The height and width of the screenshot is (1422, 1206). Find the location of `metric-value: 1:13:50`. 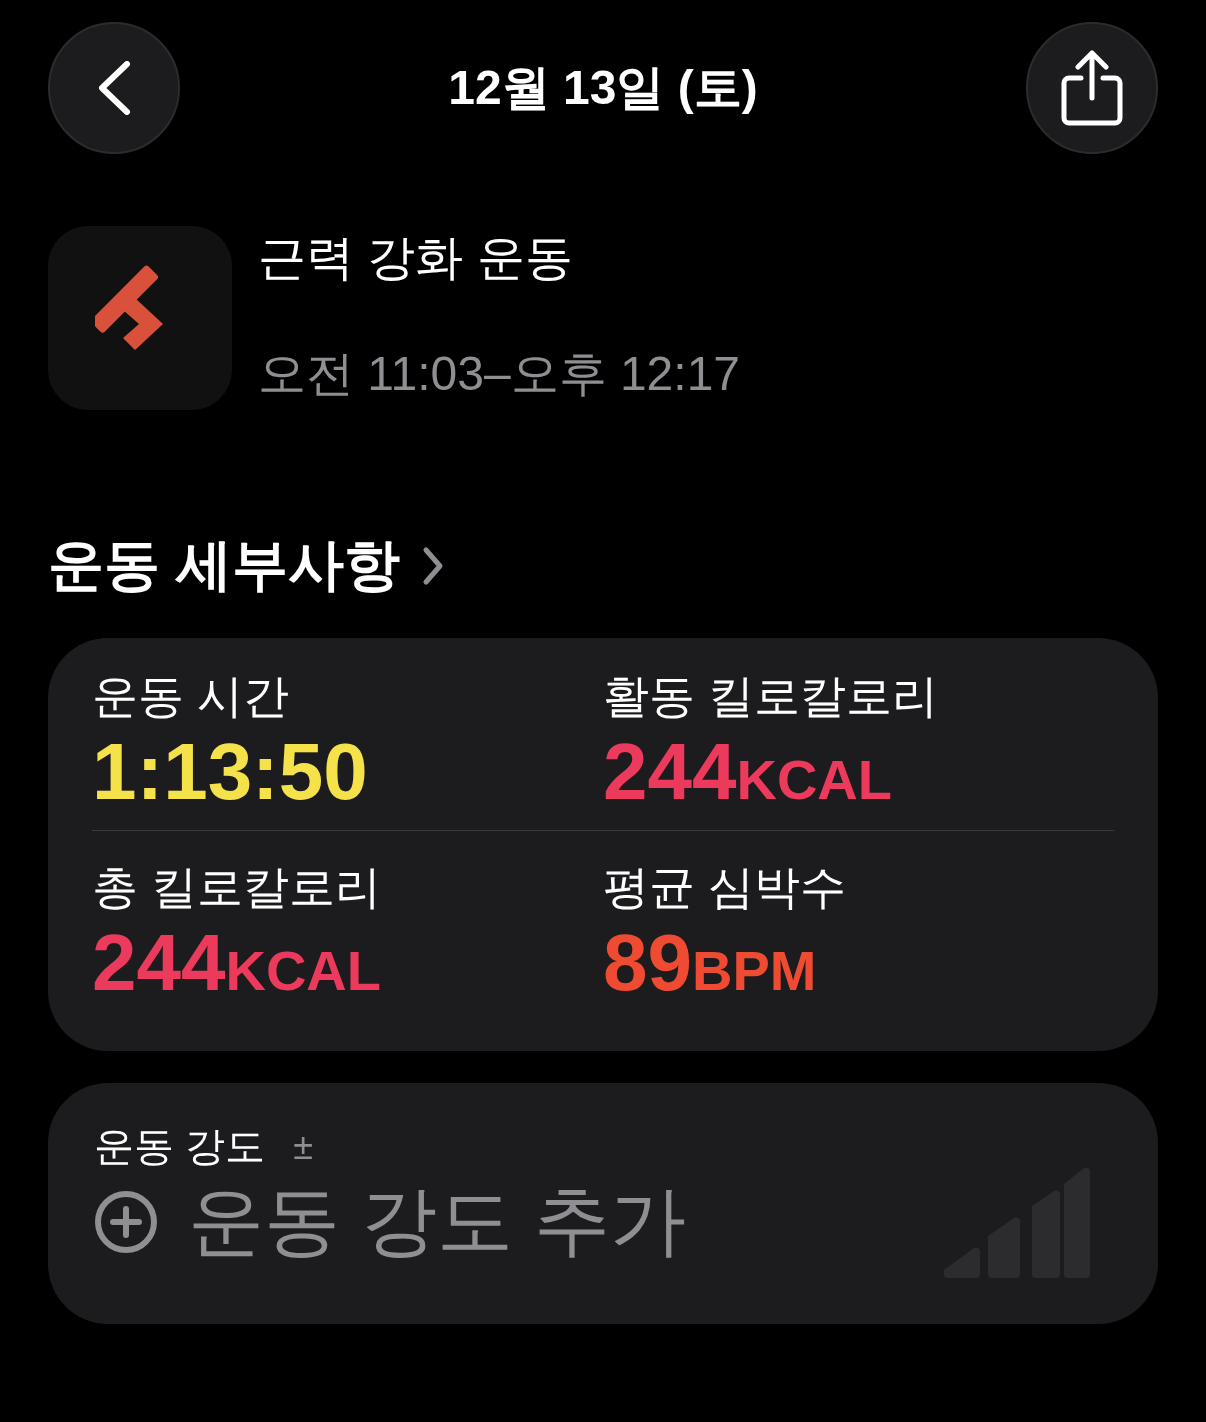

metric-value: 1:13:50 is located at coordinates (230, 772).